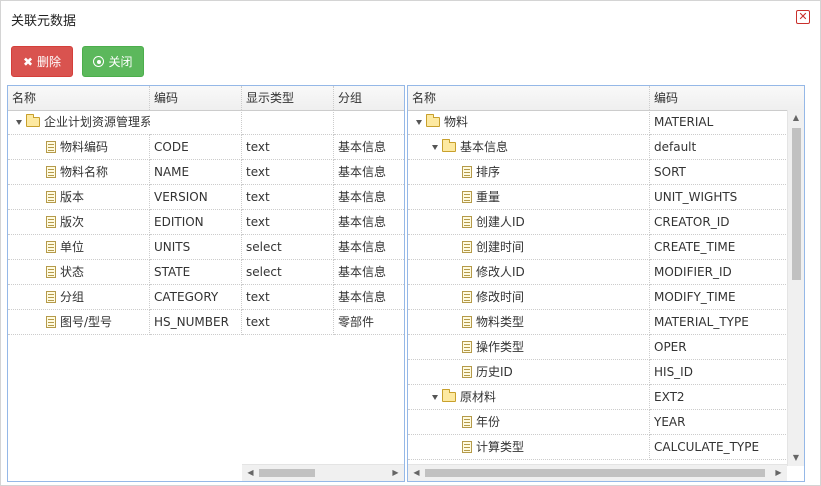 The image size is (821, 486). I want to click on node-label: 分组, so click(72, 297).